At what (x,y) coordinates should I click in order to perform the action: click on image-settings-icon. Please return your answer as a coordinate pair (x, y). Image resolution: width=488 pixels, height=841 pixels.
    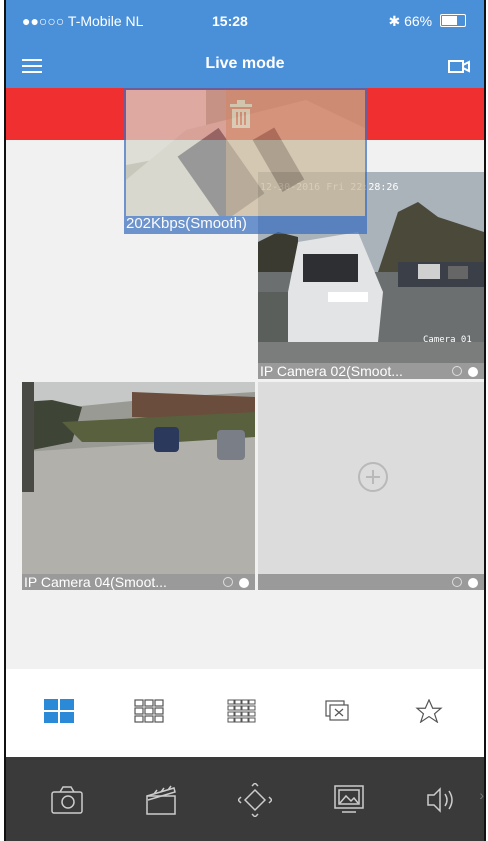
    Looking at the image, I should click on (349, 800).